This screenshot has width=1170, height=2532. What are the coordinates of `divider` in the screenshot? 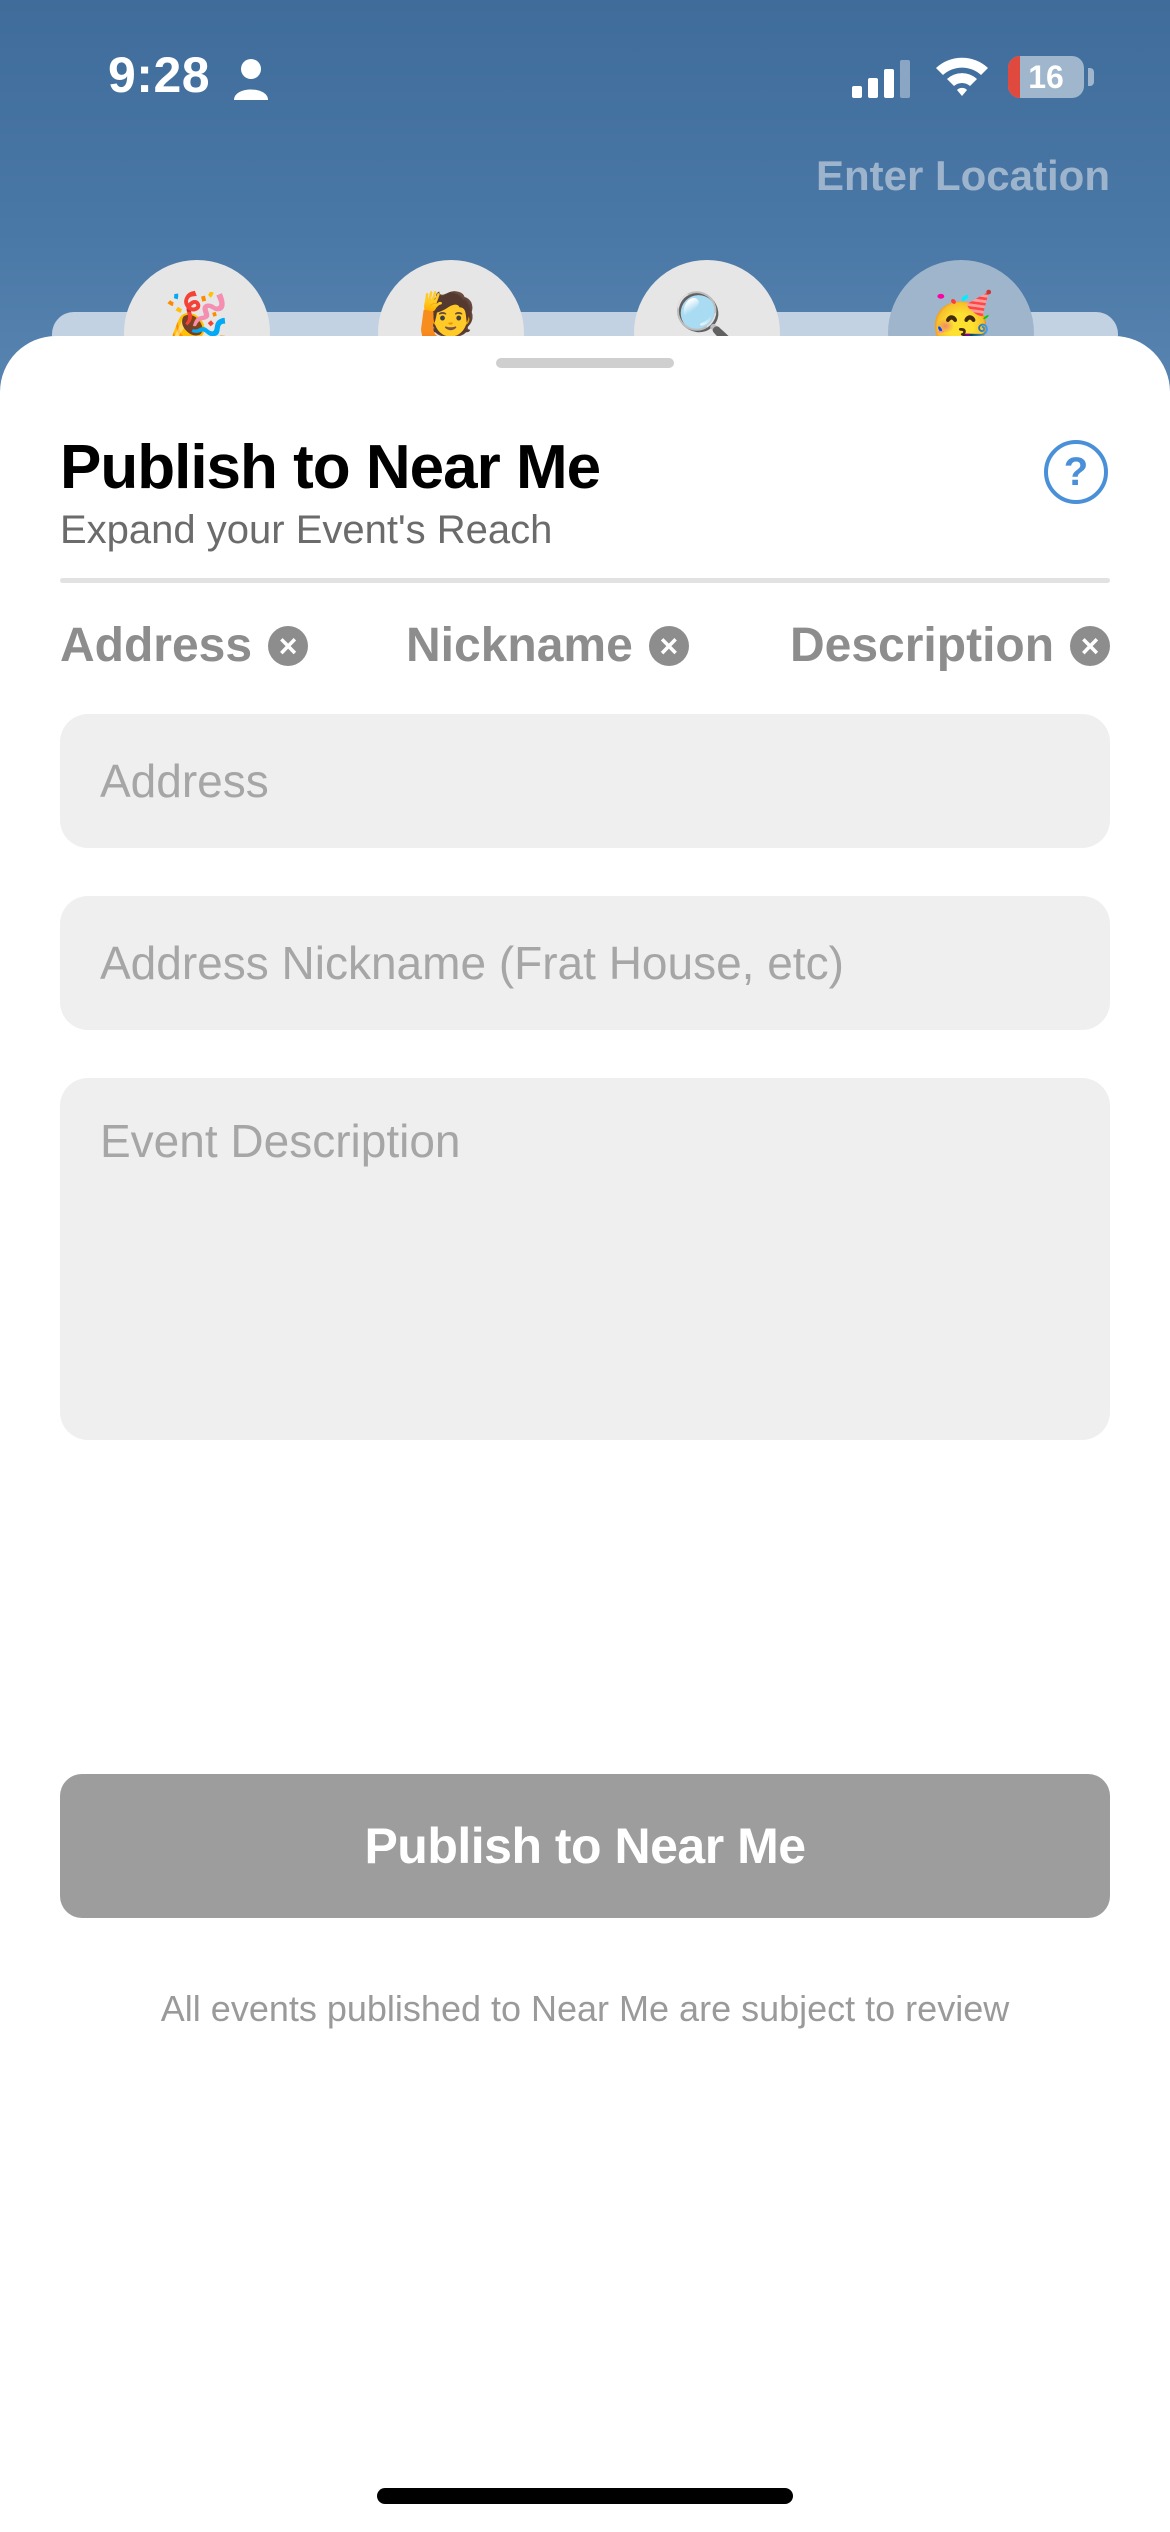 It's located at (585, 580).